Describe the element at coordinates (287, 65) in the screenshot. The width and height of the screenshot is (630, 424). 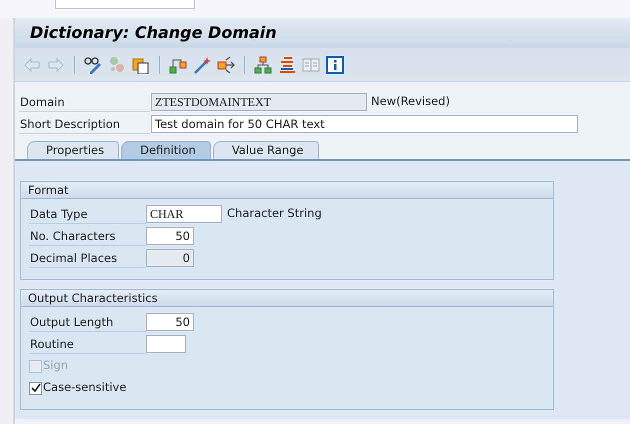
I see `stacked-lines-icon` at that location.